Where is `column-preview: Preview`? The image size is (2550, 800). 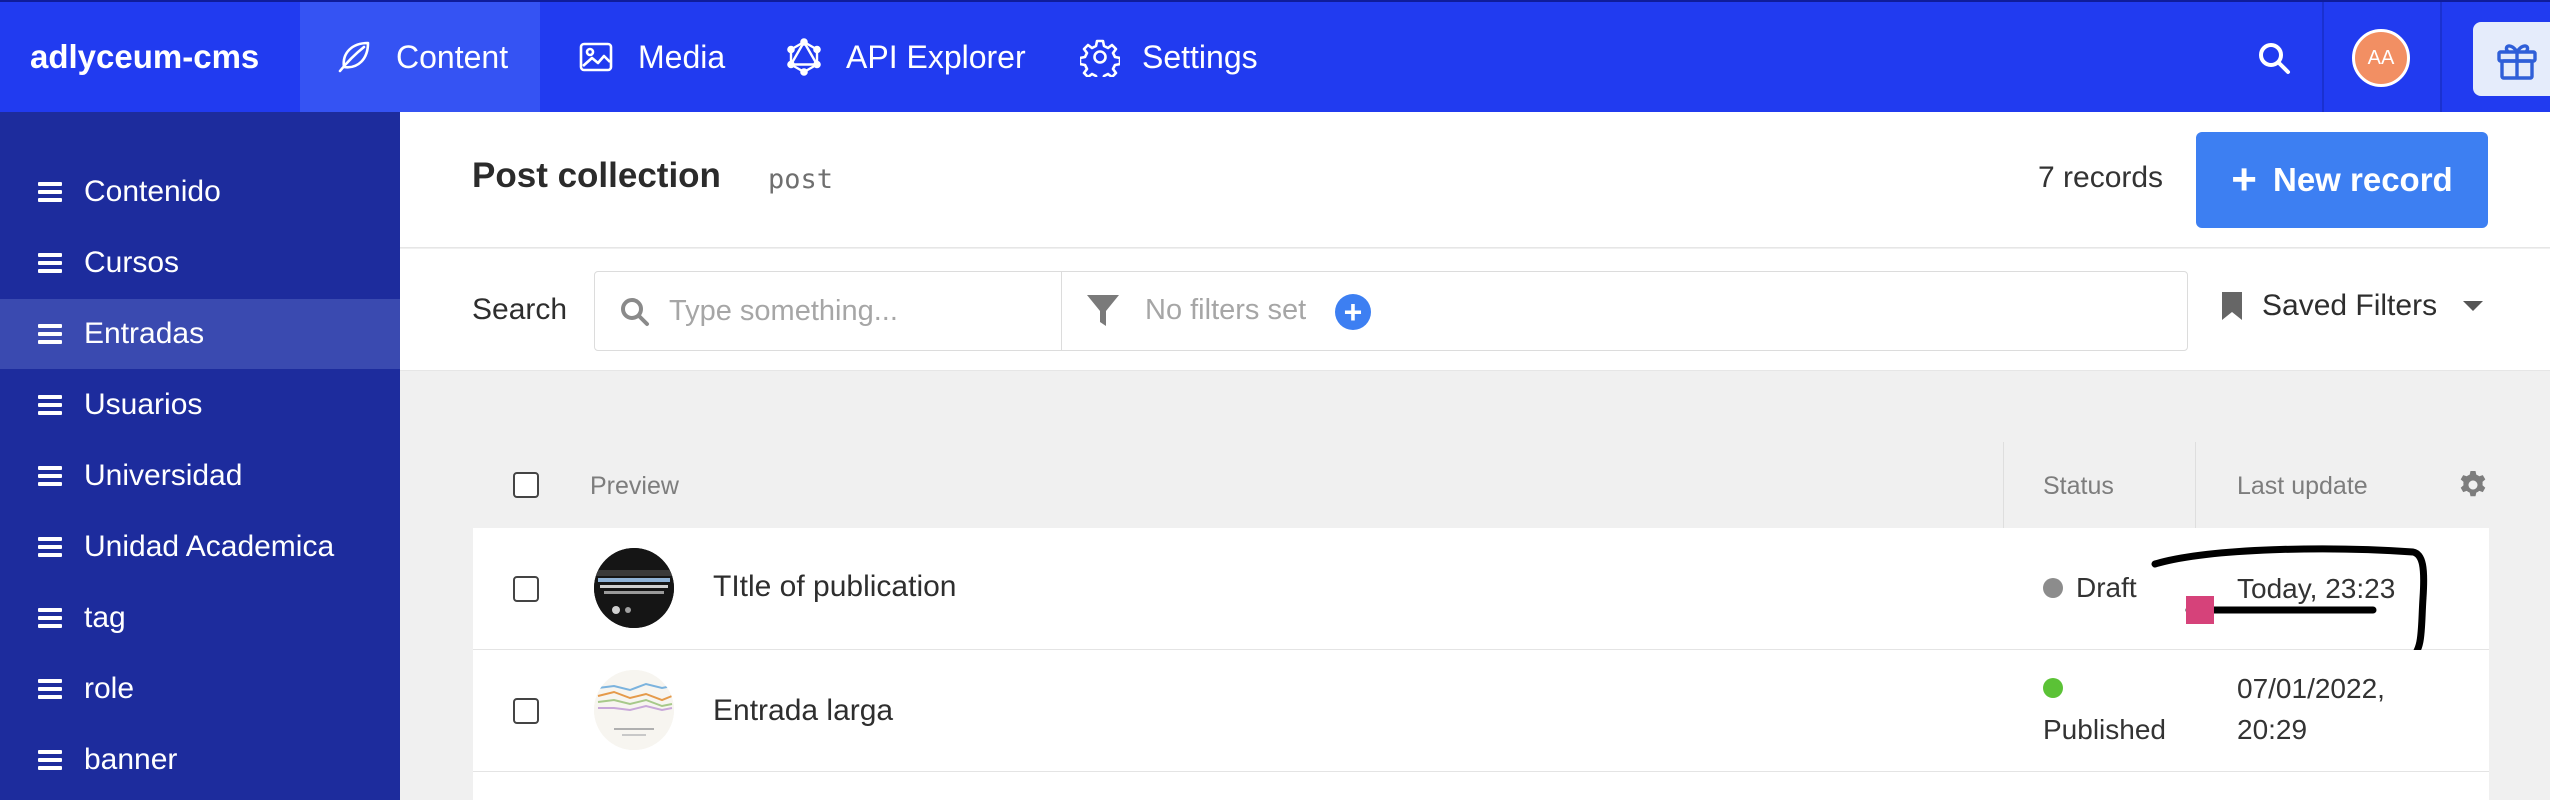
column-preview: Preview is located at coordinates (634, 486).